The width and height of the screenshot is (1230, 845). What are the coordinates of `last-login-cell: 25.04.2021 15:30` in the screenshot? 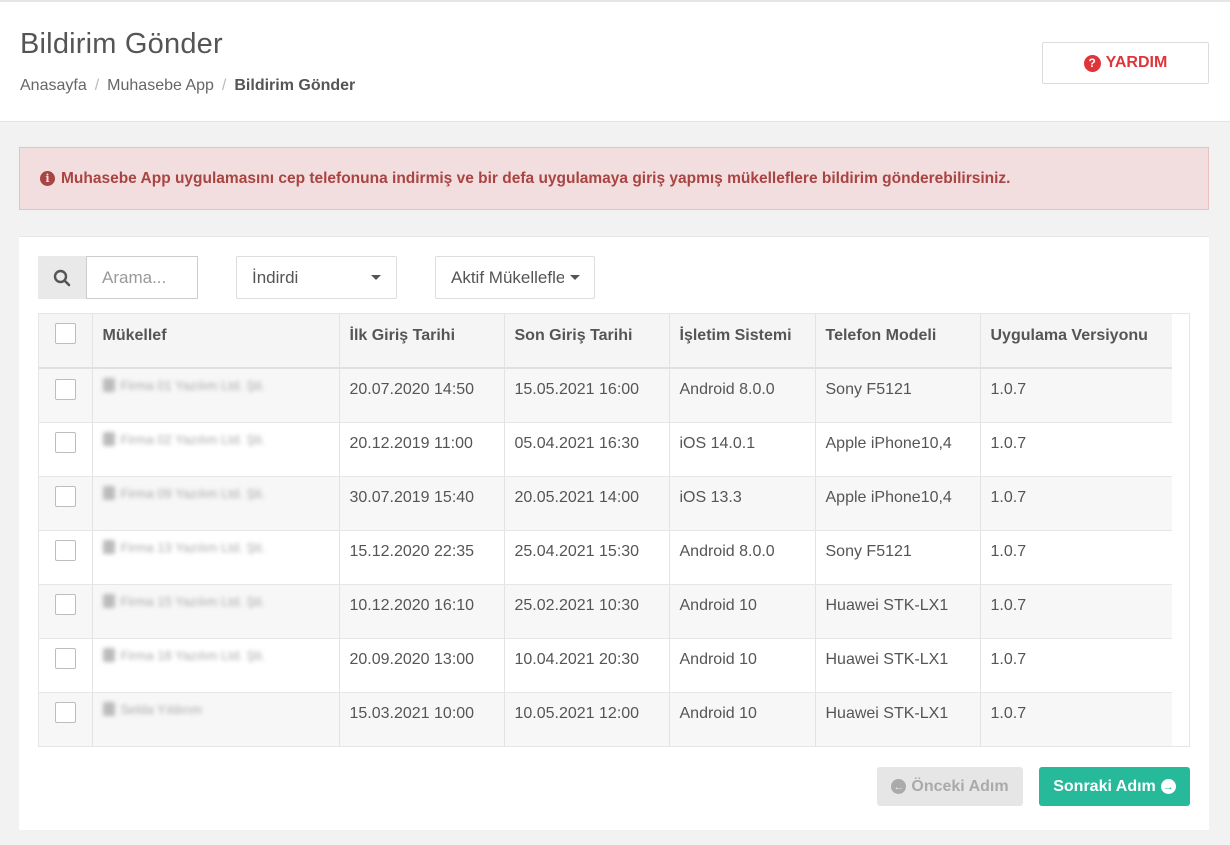 It's located at (587, 557).